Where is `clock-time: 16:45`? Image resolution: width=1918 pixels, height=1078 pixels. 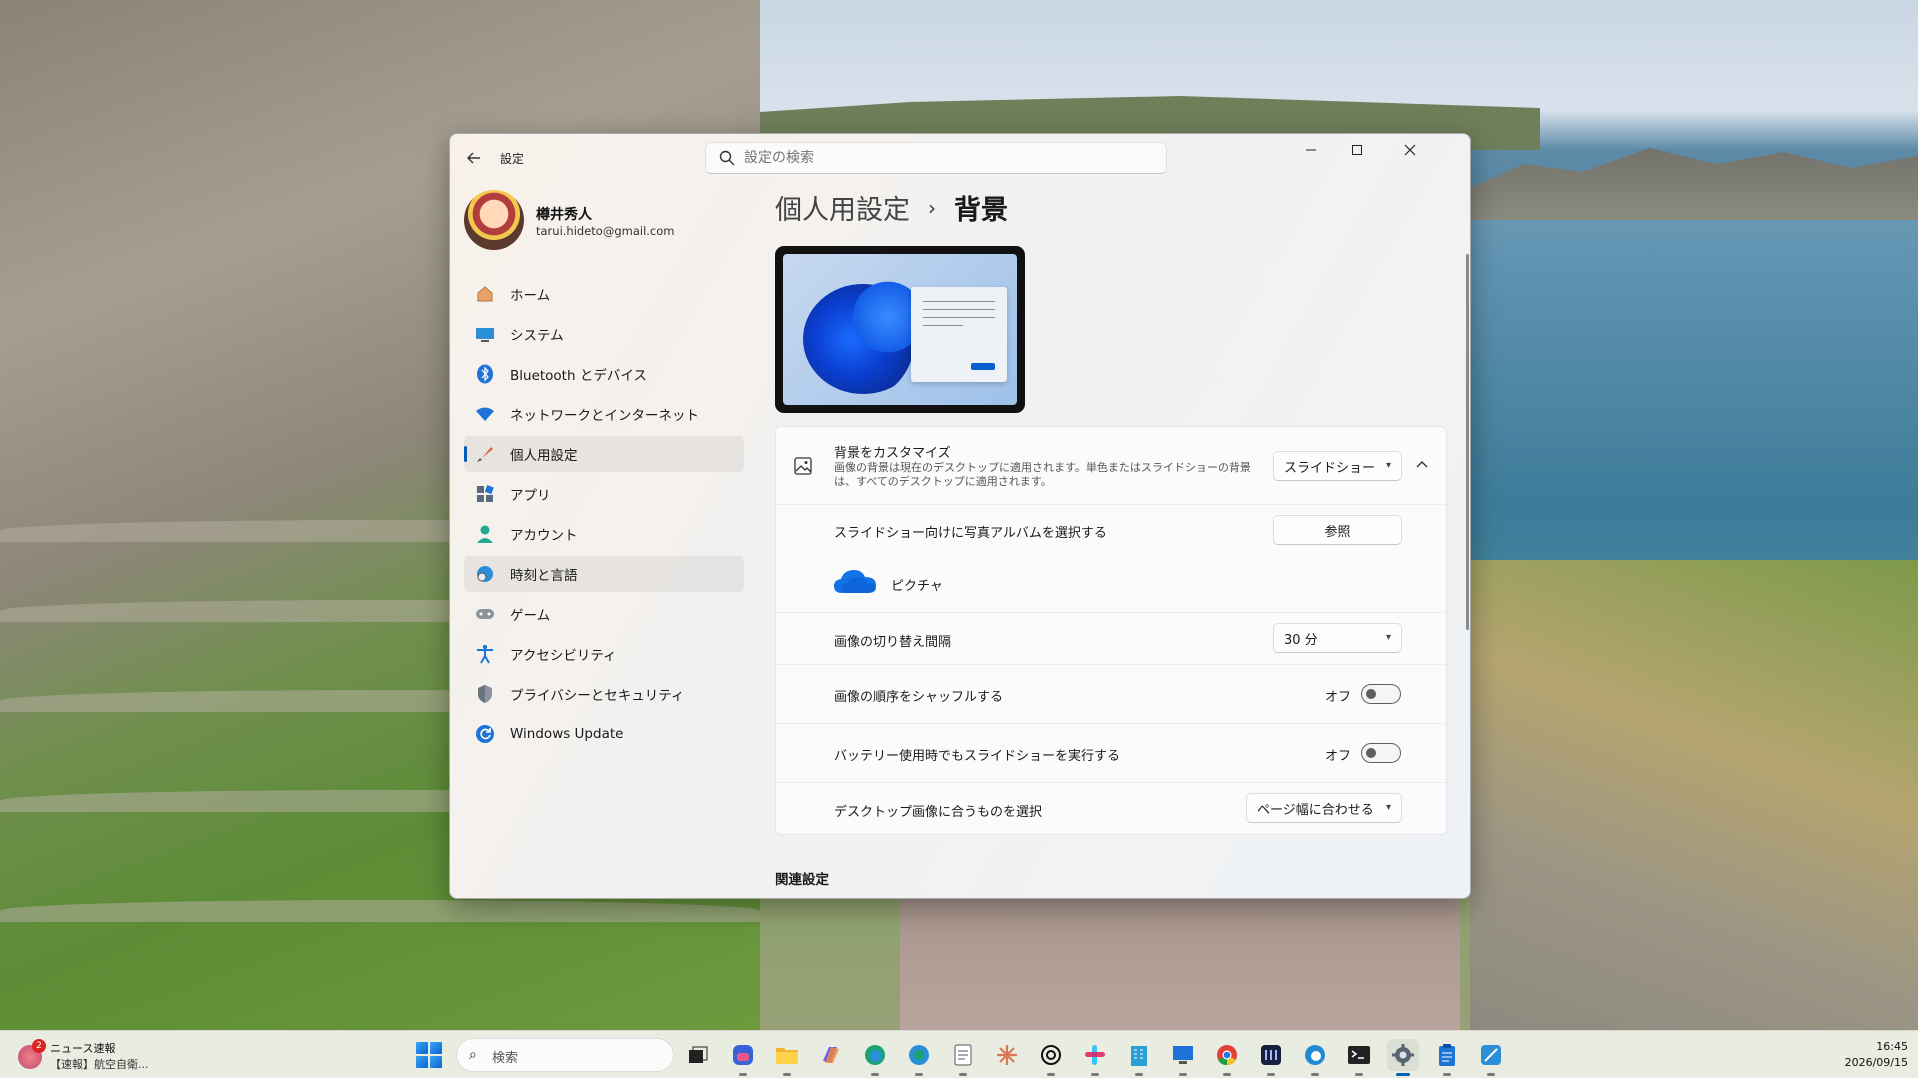
clock-time: 16:45 is located at coordinates (1892, 1046).